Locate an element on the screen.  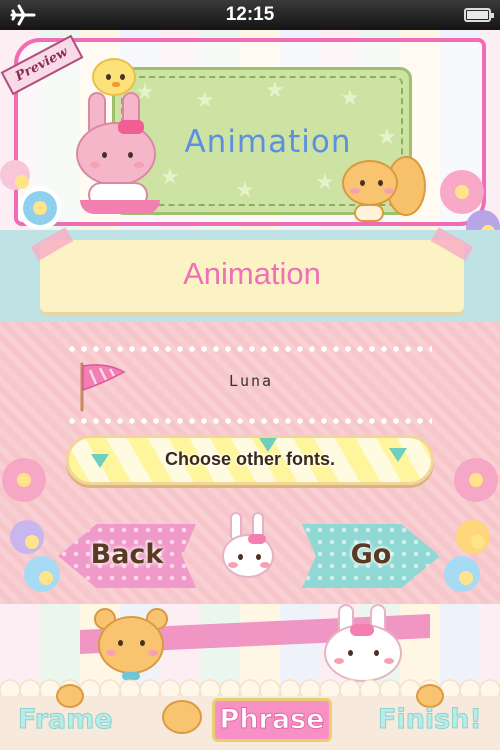
choose-other-fonts-label: Choose other fonts. is located at coordinates (250, 459).